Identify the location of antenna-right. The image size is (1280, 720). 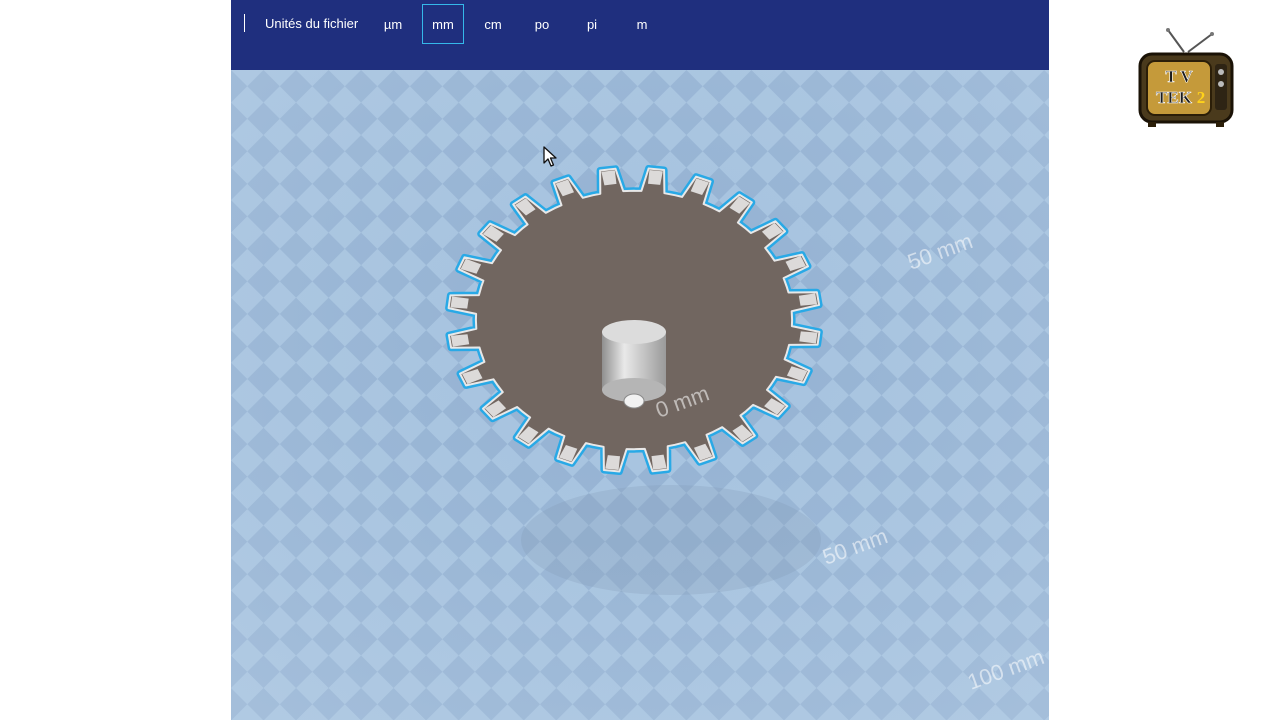
(1200, 43).